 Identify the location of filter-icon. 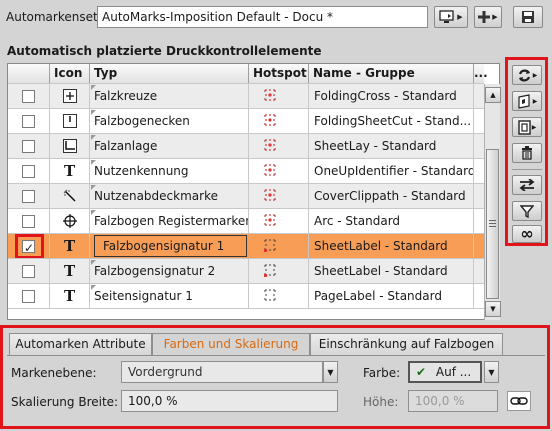
(527, 211).